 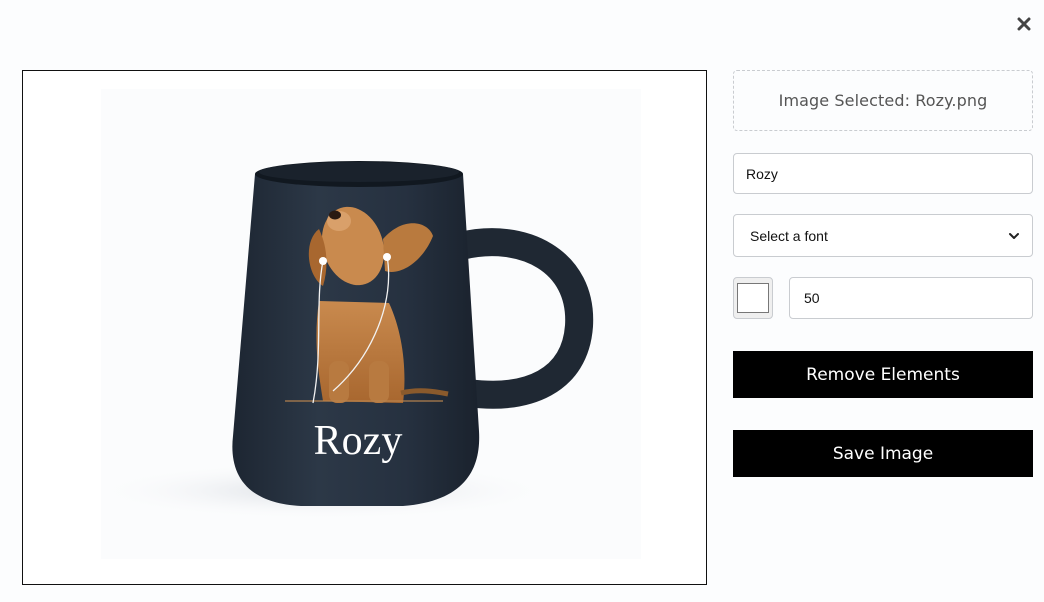 What do you see at coordinates (883, 453) in the screenshot?
I see `save-image-button: Save Image` at bounding box center [883, 453].